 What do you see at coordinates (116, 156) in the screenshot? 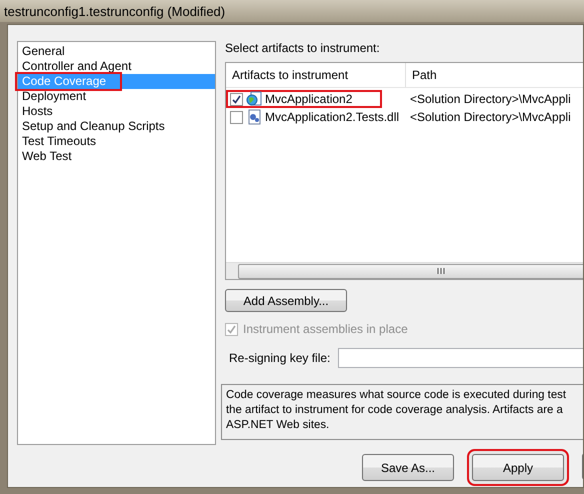
I see `sidebar-item: Web Test` at bounding box center [116, 156].